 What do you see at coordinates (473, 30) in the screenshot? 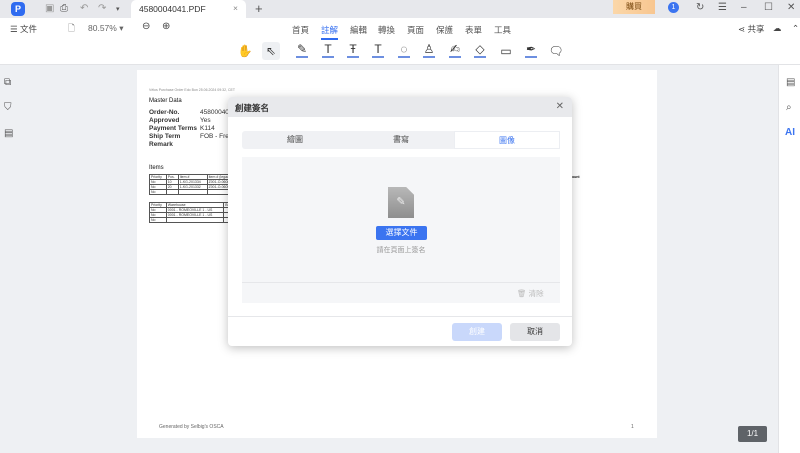
I see `nav-form: 表單` at bounding box center [473, 30].